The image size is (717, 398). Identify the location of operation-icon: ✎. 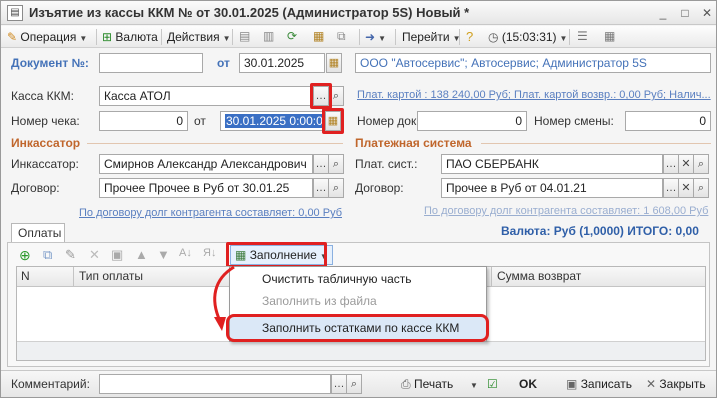
(12, 37).